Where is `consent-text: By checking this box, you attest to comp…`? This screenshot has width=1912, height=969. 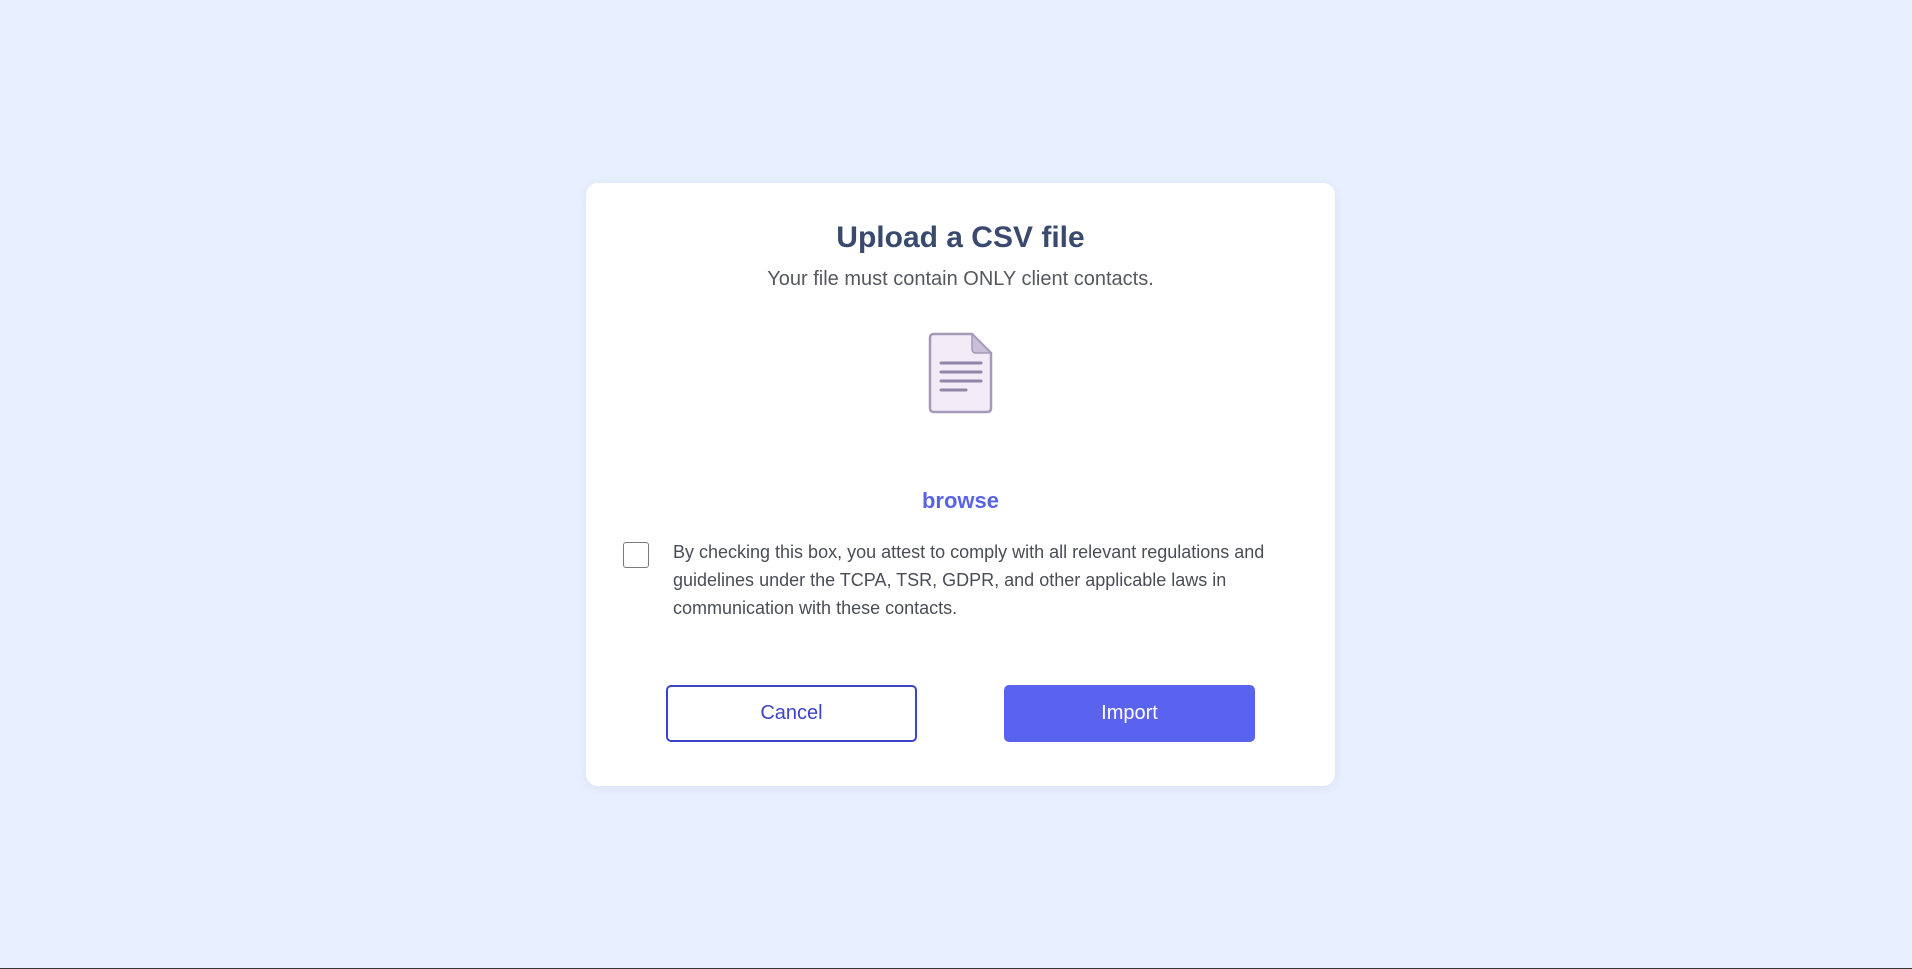 consent-text: By checking this box, you attest to comp… is located at coordinates (969, 580).